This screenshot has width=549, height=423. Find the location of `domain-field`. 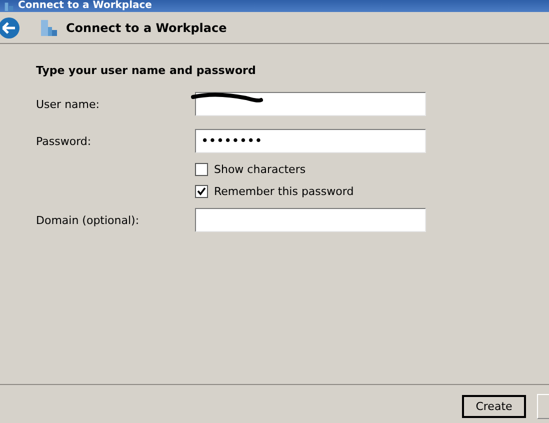

domain-field is located at coordinates (310, 220).